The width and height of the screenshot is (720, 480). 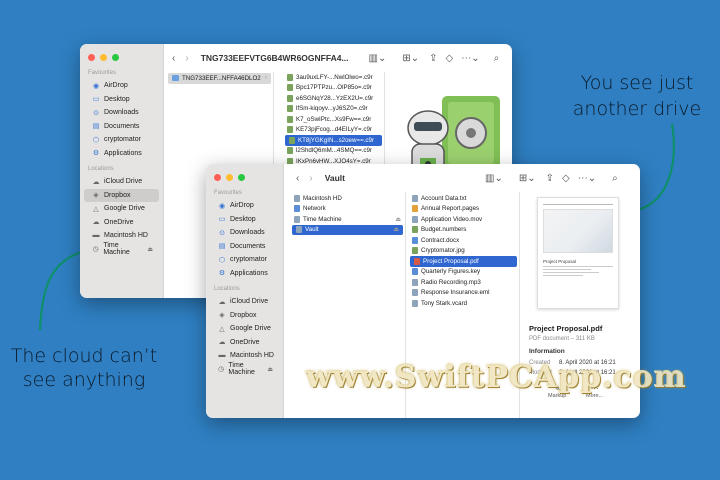 What do you see at coordinates (463, 240) in the screenshot?
I see `list-item: Contract.docx` at bounding box center [463, 240].